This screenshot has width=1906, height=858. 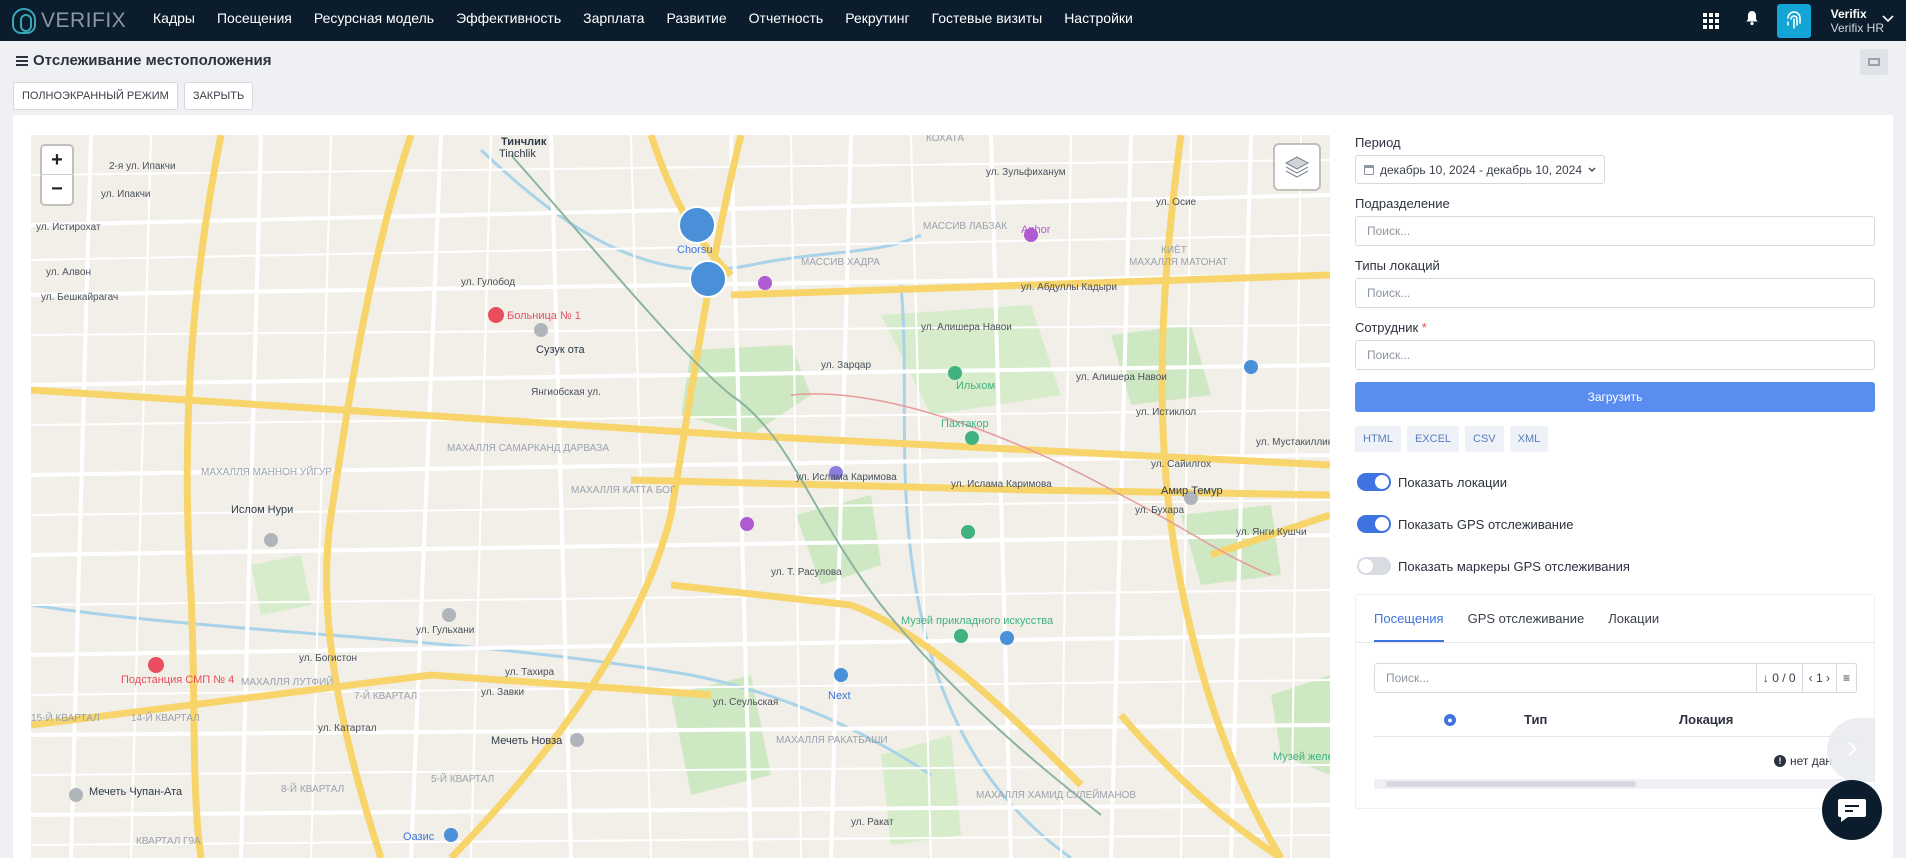 I want to click on map-label-pakhtakor: Пахтакор, so click(x=965, y=424).